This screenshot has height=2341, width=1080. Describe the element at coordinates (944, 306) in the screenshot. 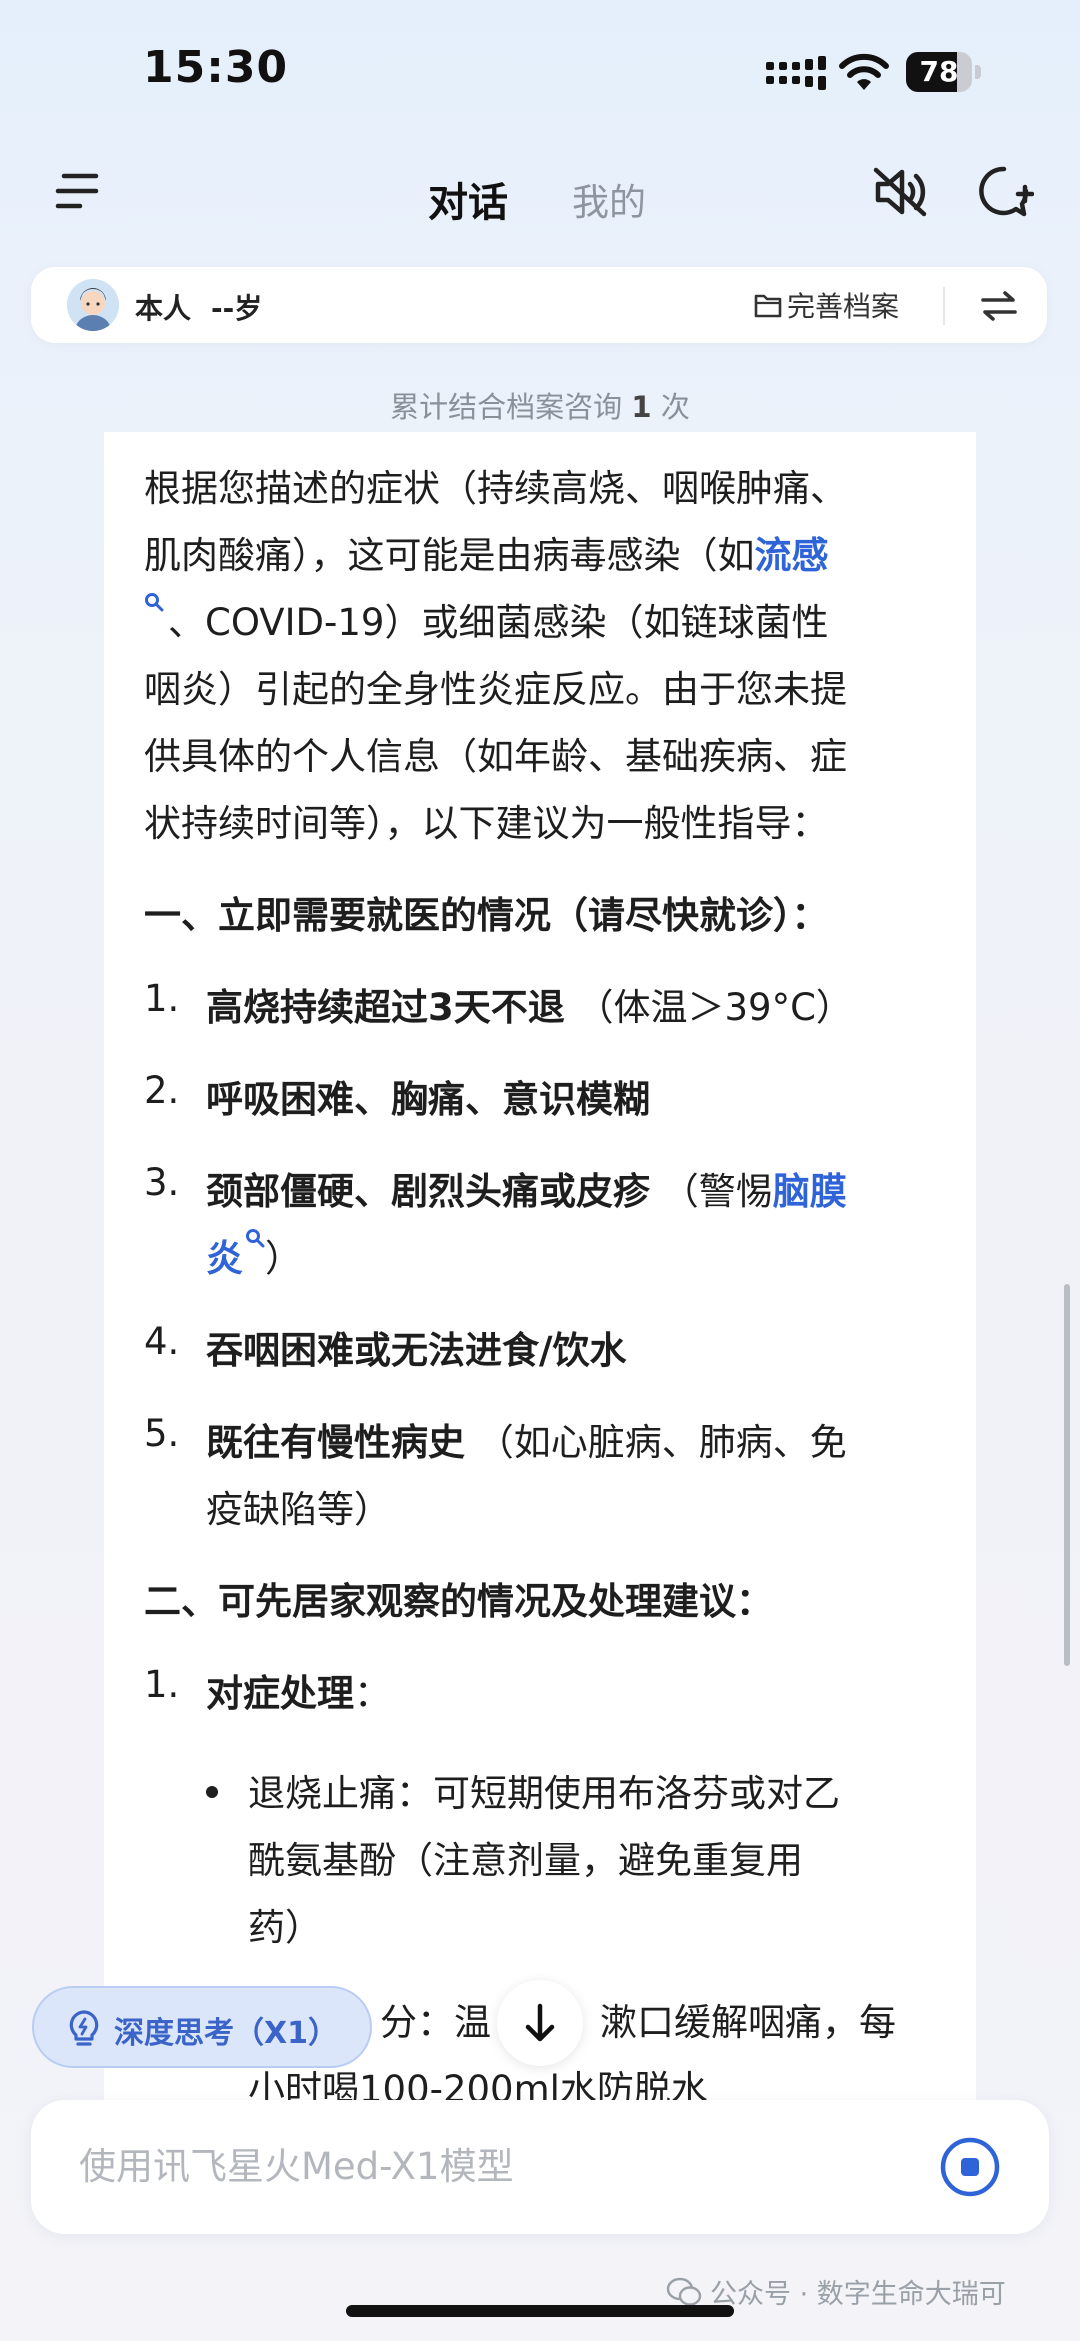

I see `divider` at that location.